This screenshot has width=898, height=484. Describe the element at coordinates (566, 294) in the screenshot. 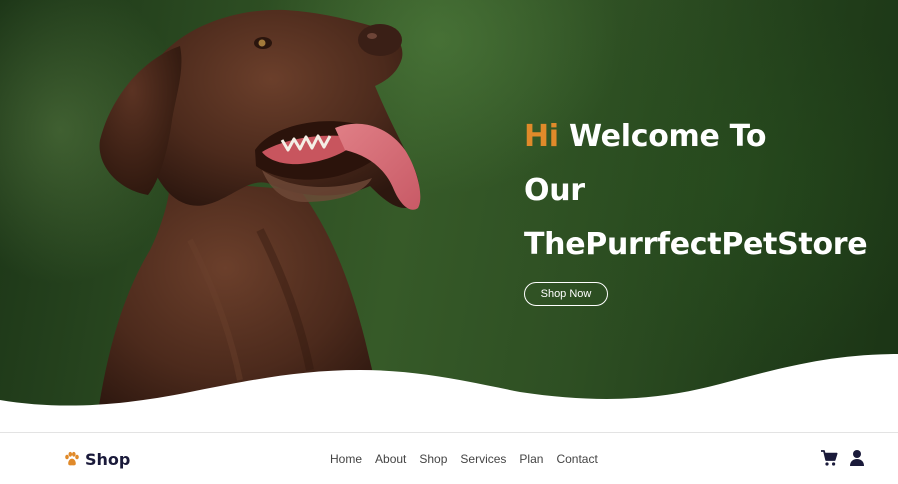

I see `shop-now-button: Shop Now` at that location.